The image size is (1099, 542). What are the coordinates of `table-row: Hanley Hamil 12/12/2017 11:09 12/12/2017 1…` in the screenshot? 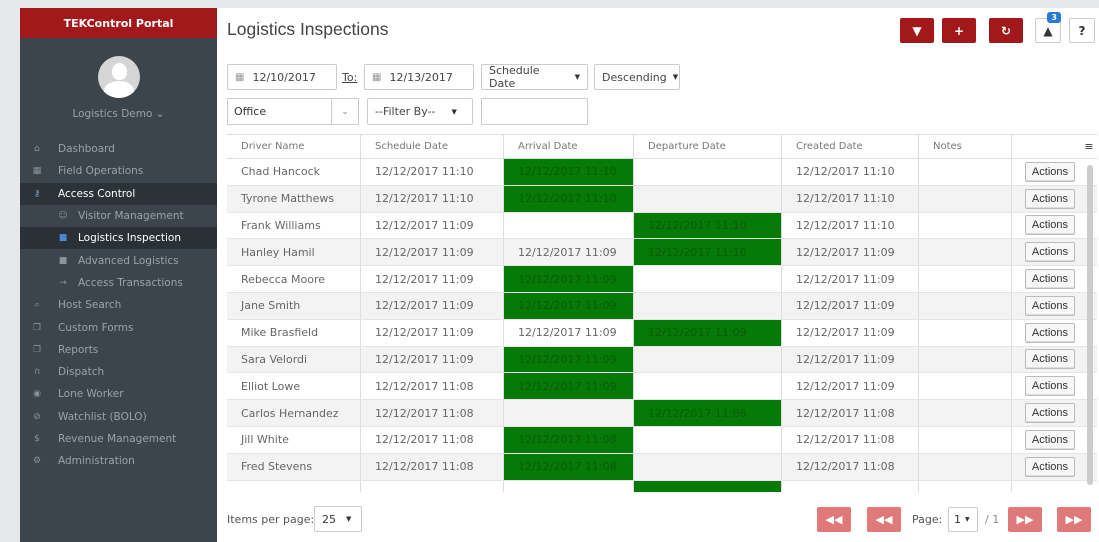 It's located at (662, 253).